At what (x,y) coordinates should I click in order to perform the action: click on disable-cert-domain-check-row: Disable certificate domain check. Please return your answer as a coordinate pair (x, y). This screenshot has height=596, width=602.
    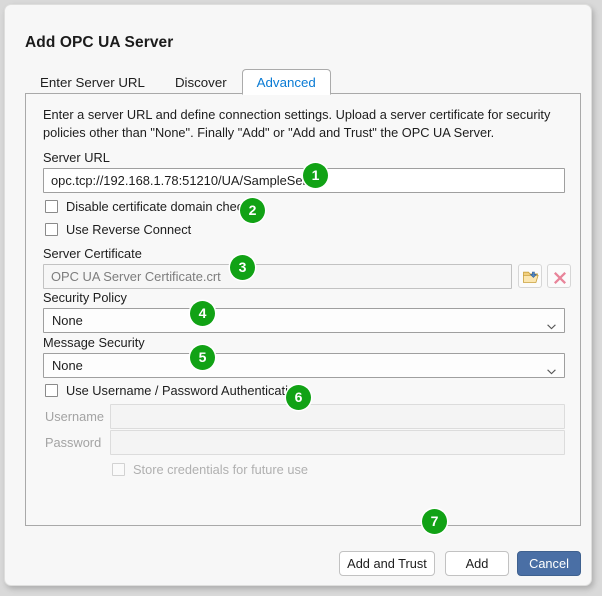
    Looking at the image, I should click on (147, 206).